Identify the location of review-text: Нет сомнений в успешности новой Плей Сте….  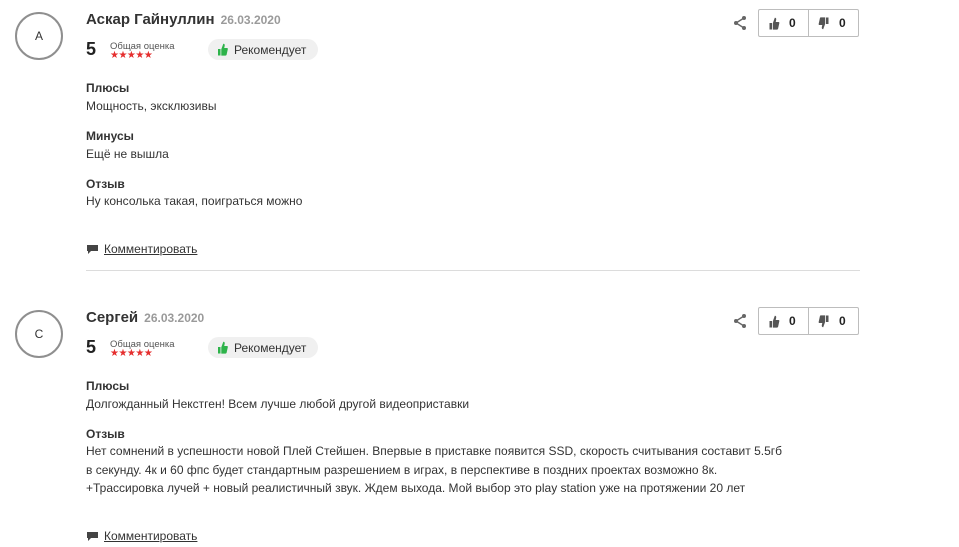
(446, 470).